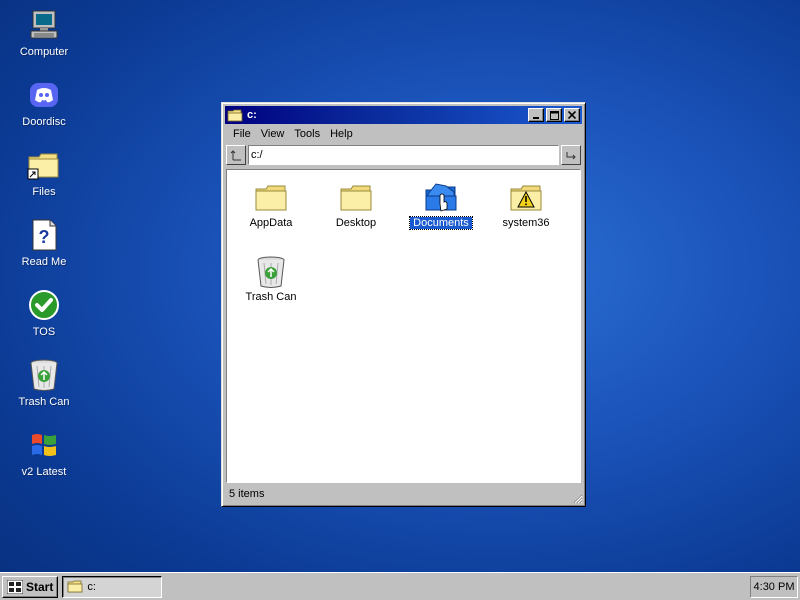 The width and height of the screenshot is (800, 600). What do you see at coordinates (247, 494) in the screenshot?
I see `status-text: 5 items` at bounding box center [247, 494].